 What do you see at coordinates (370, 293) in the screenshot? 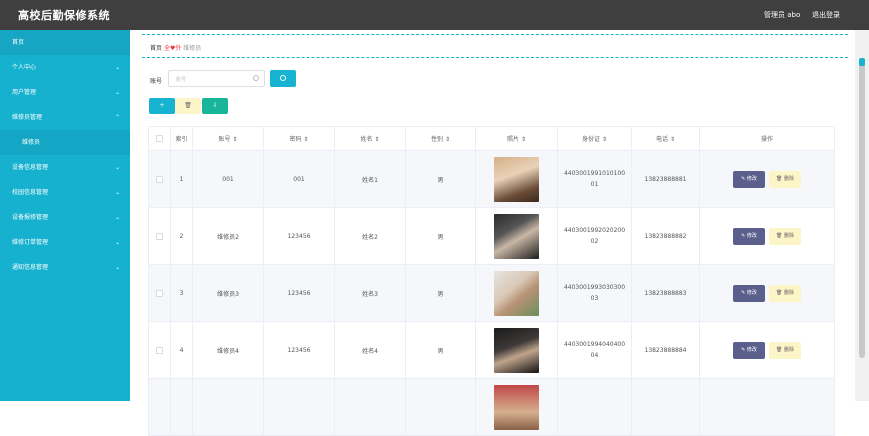
I see `cell-name: 姓名3` at bounding box center [370, 293].